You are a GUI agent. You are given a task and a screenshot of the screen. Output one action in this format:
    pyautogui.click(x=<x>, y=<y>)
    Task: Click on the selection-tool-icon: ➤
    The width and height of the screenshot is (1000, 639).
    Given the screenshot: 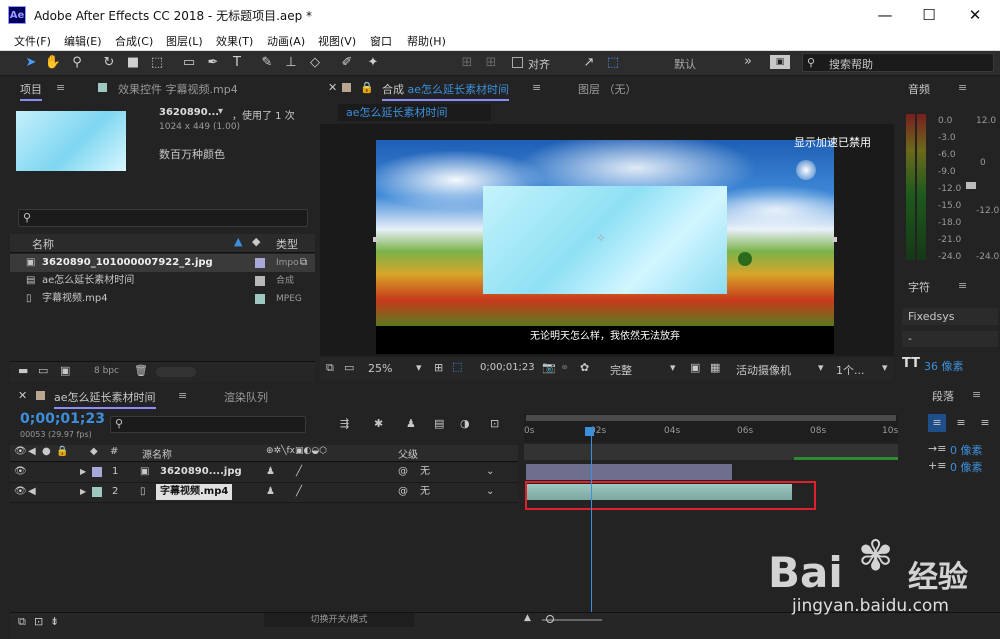 What is the action you would take?
    pyautogui.click(x=31, y=63)
    